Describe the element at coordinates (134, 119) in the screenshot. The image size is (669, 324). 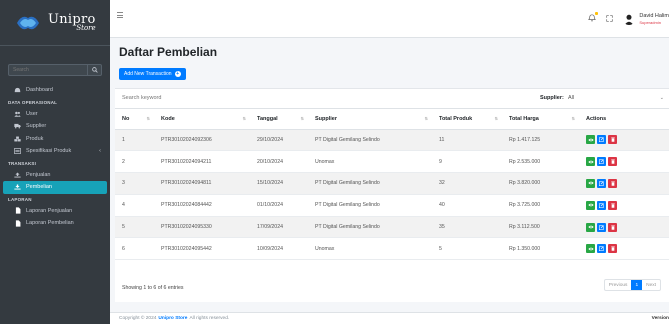
I see `column-header-no: No ⇅` at that location.